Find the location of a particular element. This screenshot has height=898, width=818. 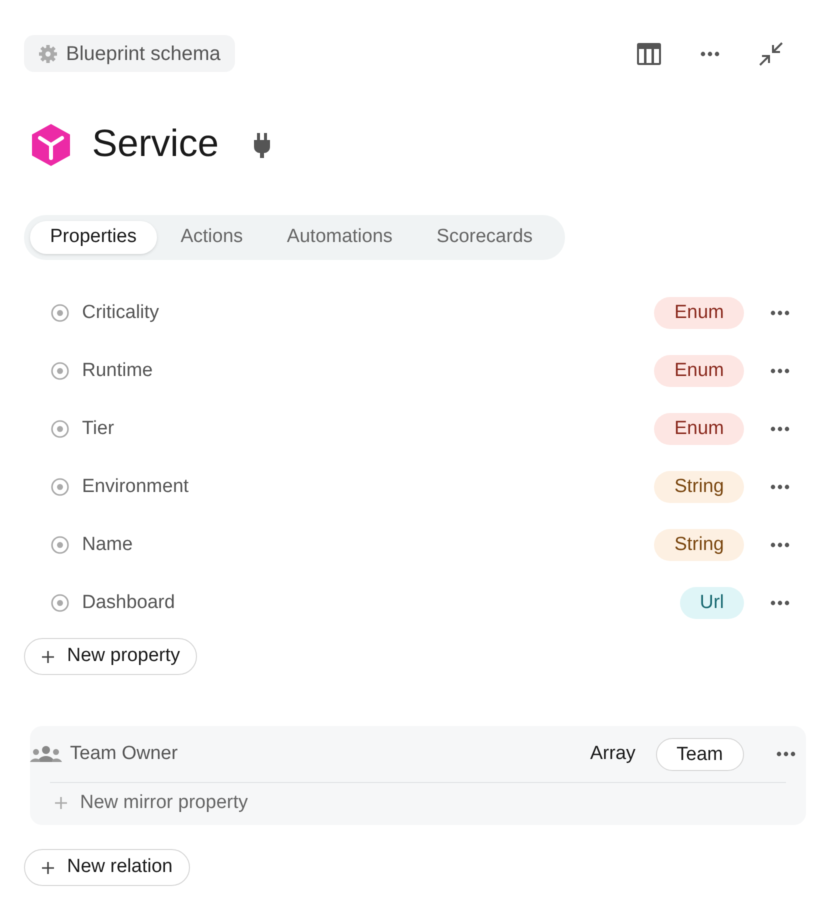

property-name: Runtime is located at coordinates (118, 370).